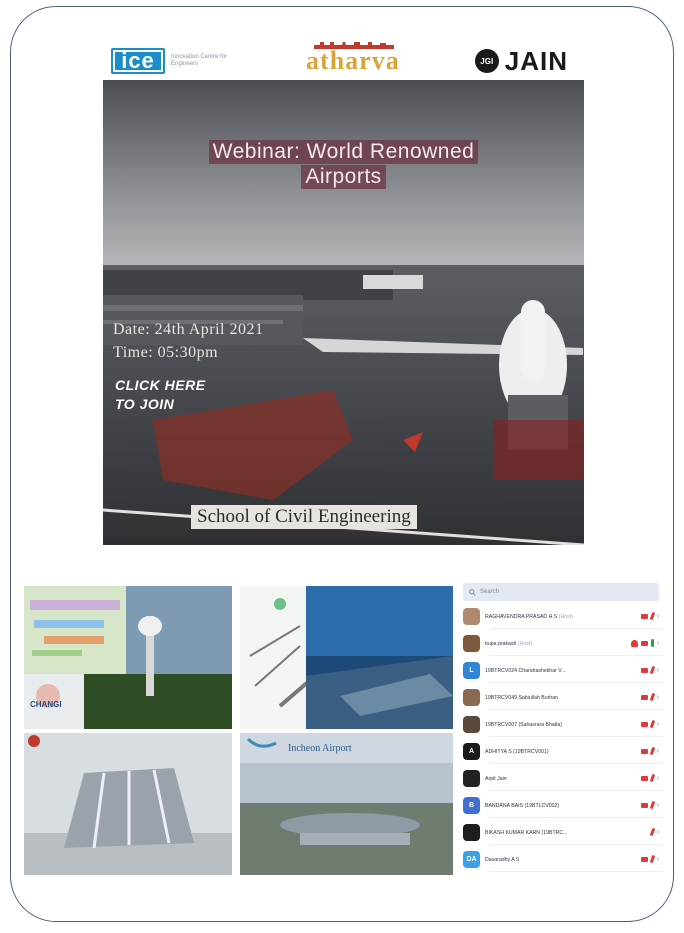  What do you see at coordinates (551, 644) in the screenshot?
I see `participant-name: bupa prakash (Host)` at bounding box center [551, 644].